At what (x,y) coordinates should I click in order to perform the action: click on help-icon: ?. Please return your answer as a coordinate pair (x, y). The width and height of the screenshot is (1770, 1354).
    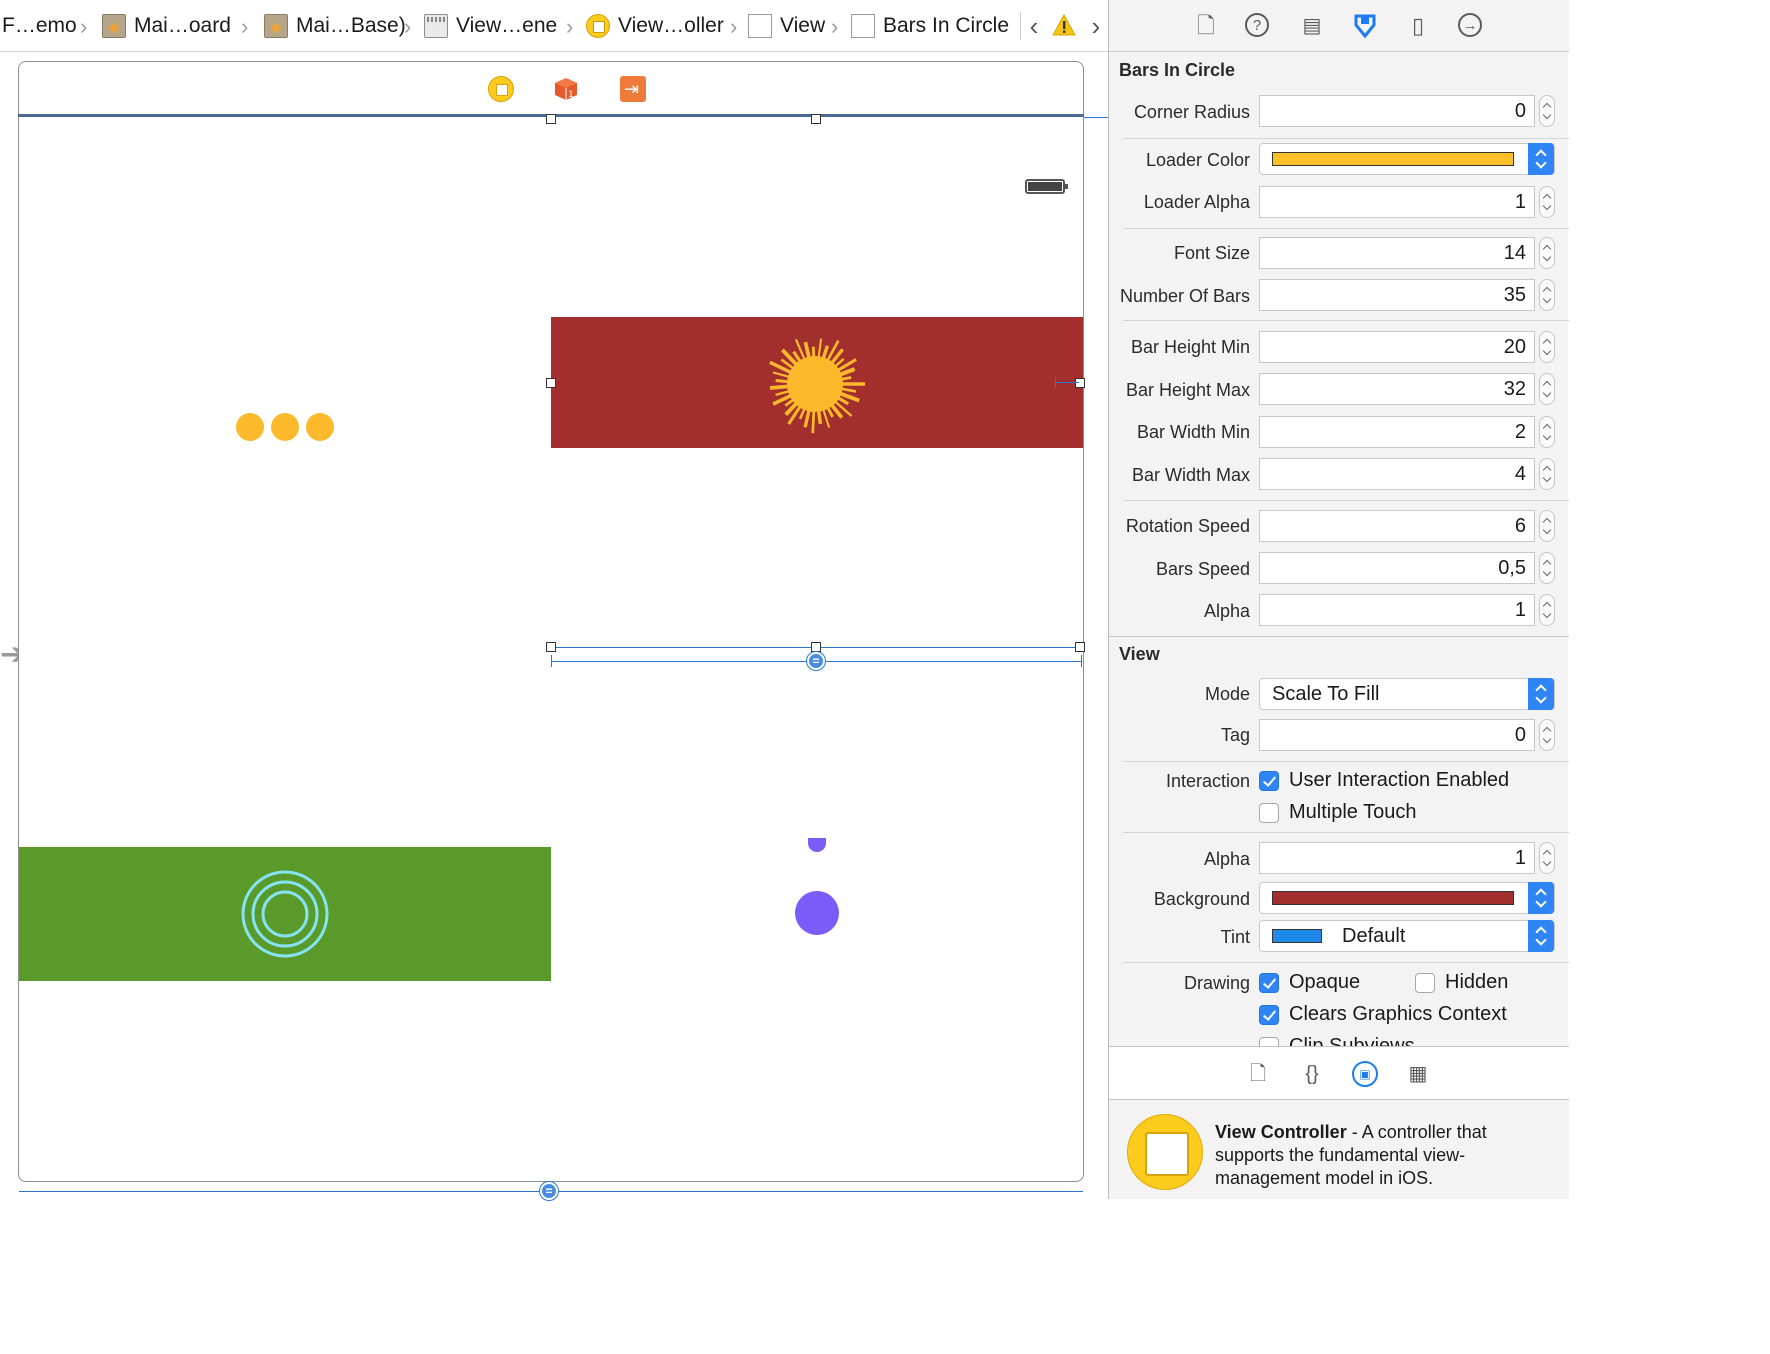
    Looking at the image, I should click on (1257, 25).